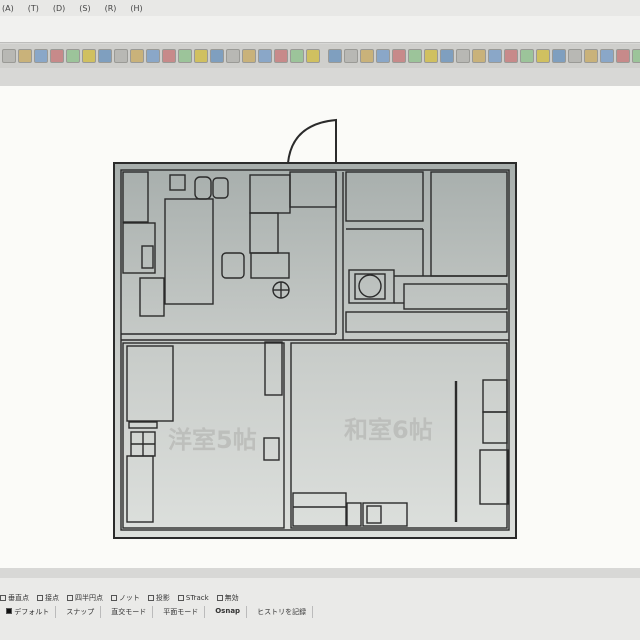 The height and width of the screenshot is (640, 640). I want to click on snap-option: 垂直点, so click(14, 598).